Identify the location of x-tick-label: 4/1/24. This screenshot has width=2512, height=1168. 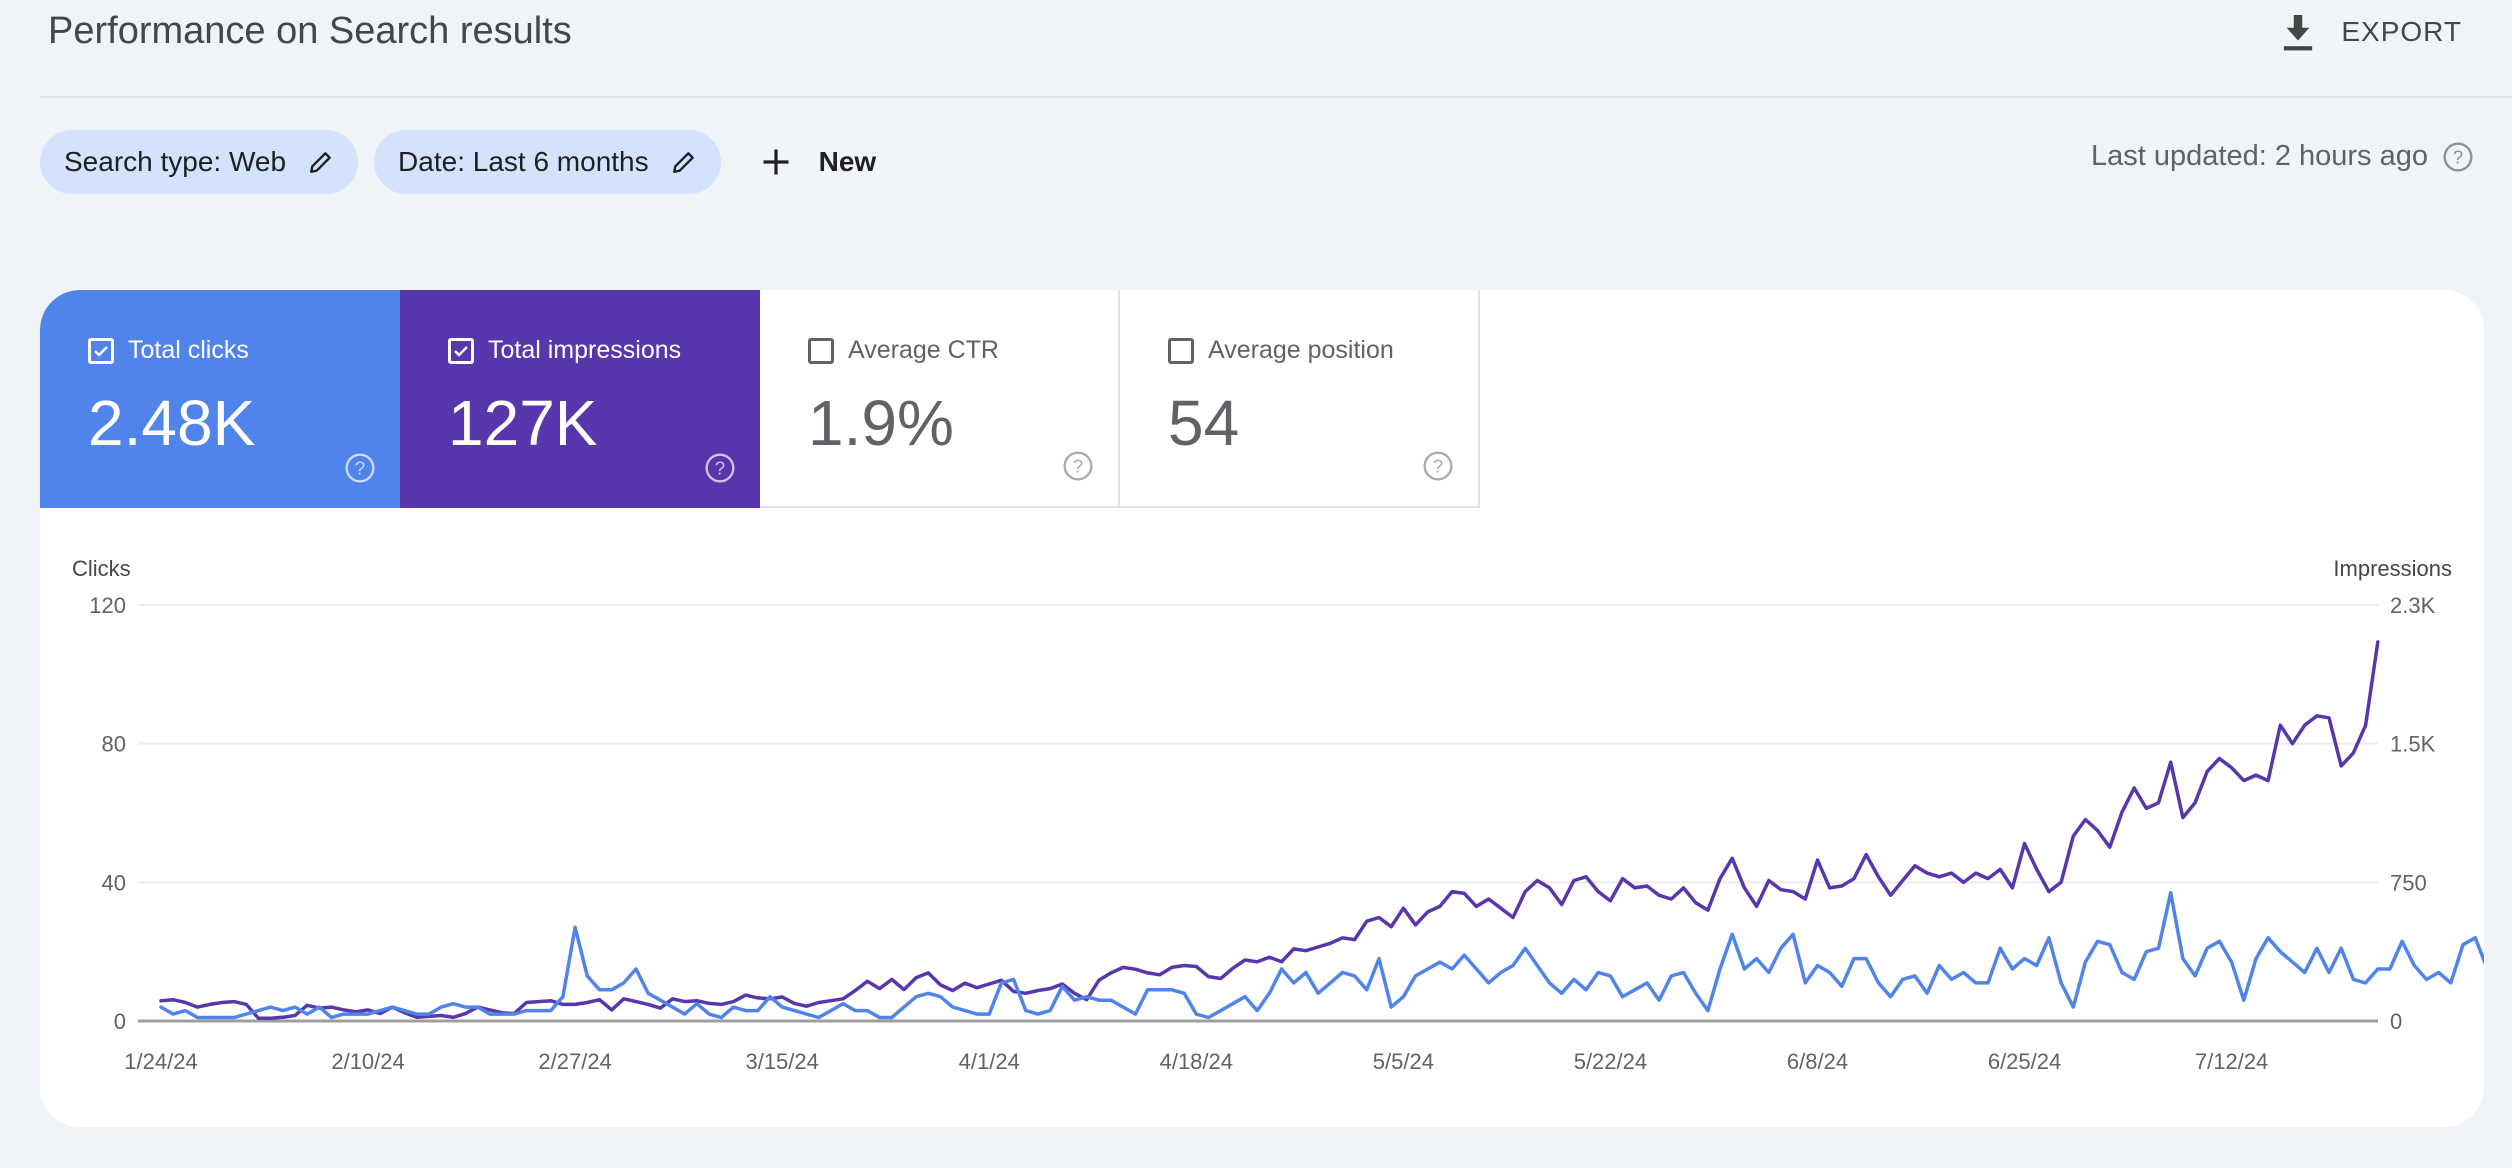
(989, 1061).